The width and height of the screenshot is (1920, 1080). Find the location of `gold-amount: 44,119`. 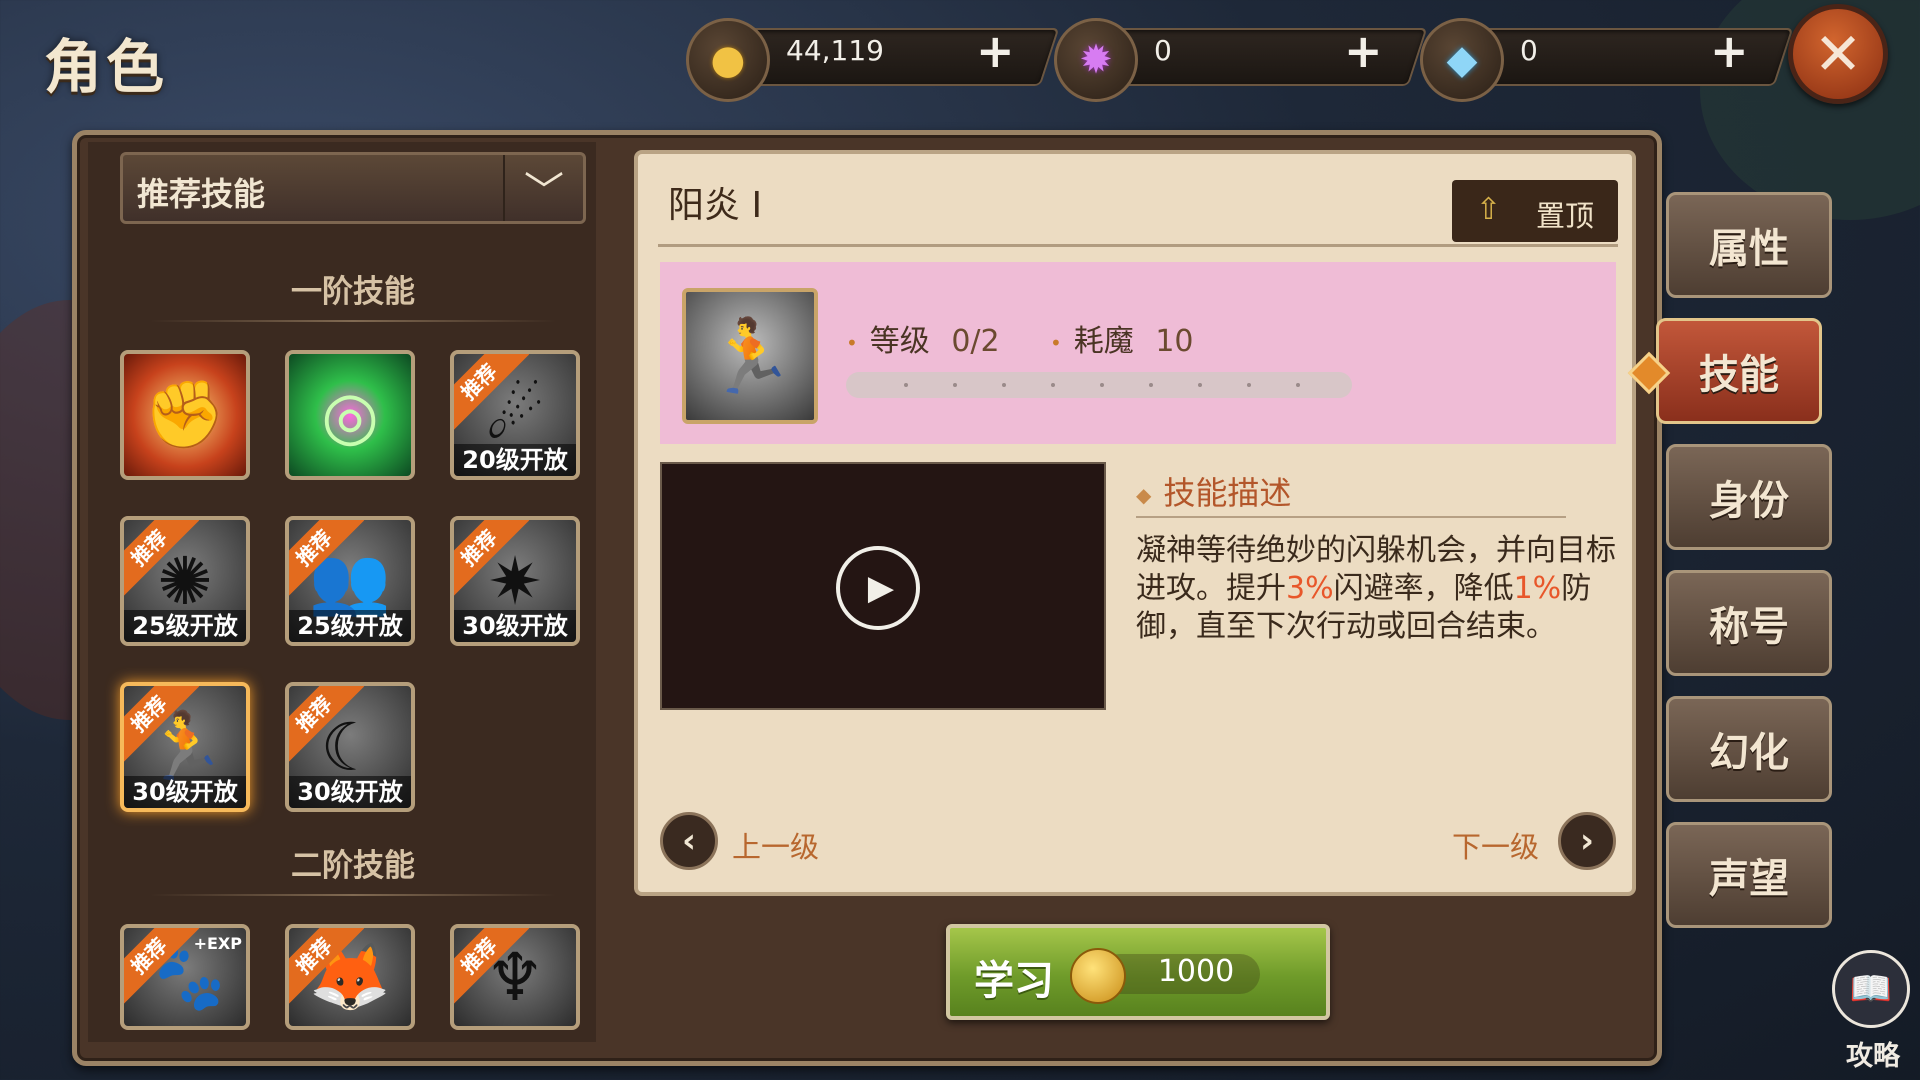

gold-amount: 44,119 is located at coordinates (835, 50).